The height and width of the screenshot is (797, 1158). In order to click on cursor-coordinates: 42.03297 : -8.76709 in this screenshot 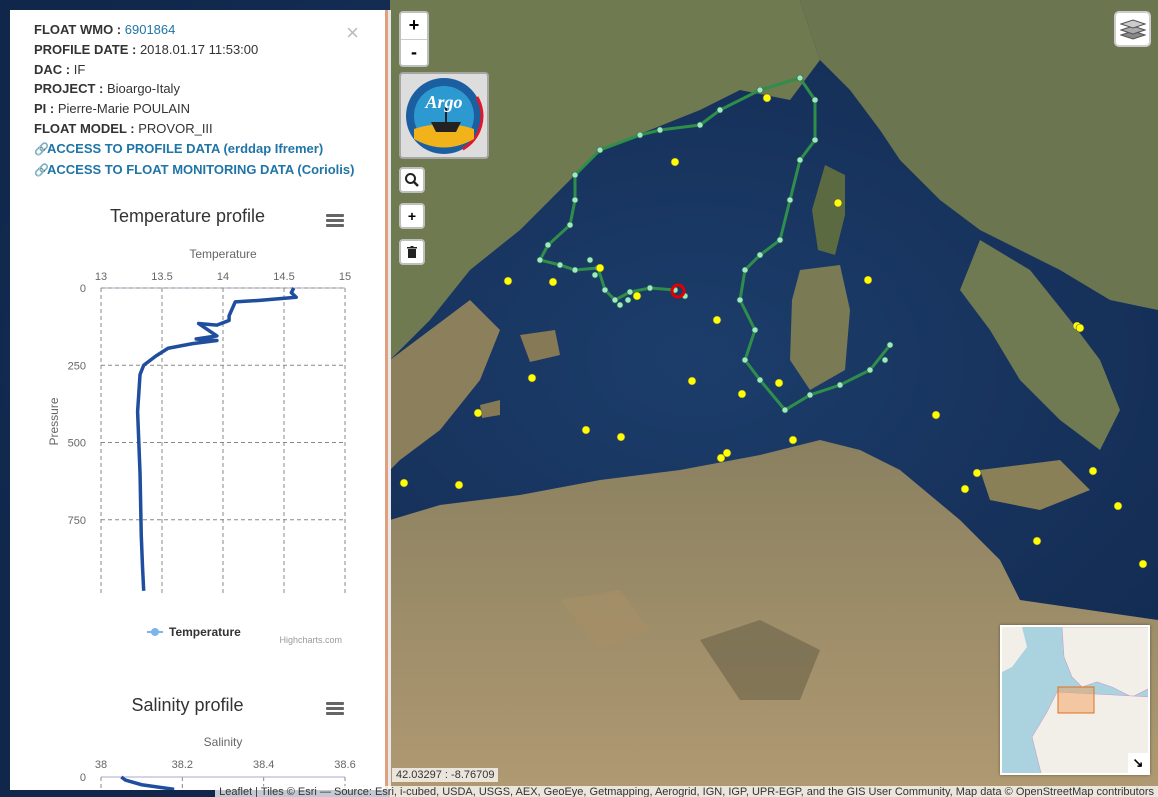, I will do `click(445, 775)`.